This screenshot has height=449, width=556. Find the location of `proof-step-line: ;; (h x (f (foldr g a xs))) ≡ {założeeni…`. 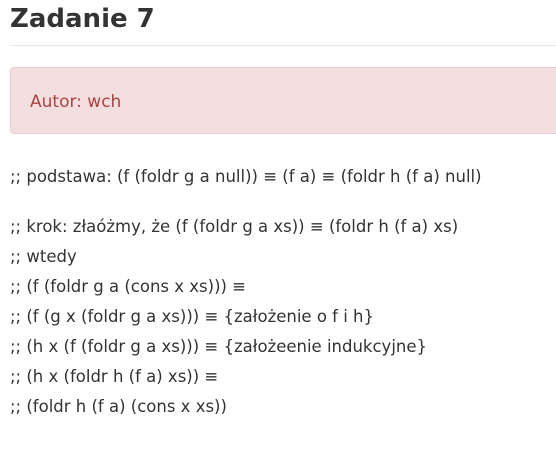

proof-step-line: ;; (h x (f (foldr g a xs))) ≡ {założeeni… is located at coordinates (219, 346).